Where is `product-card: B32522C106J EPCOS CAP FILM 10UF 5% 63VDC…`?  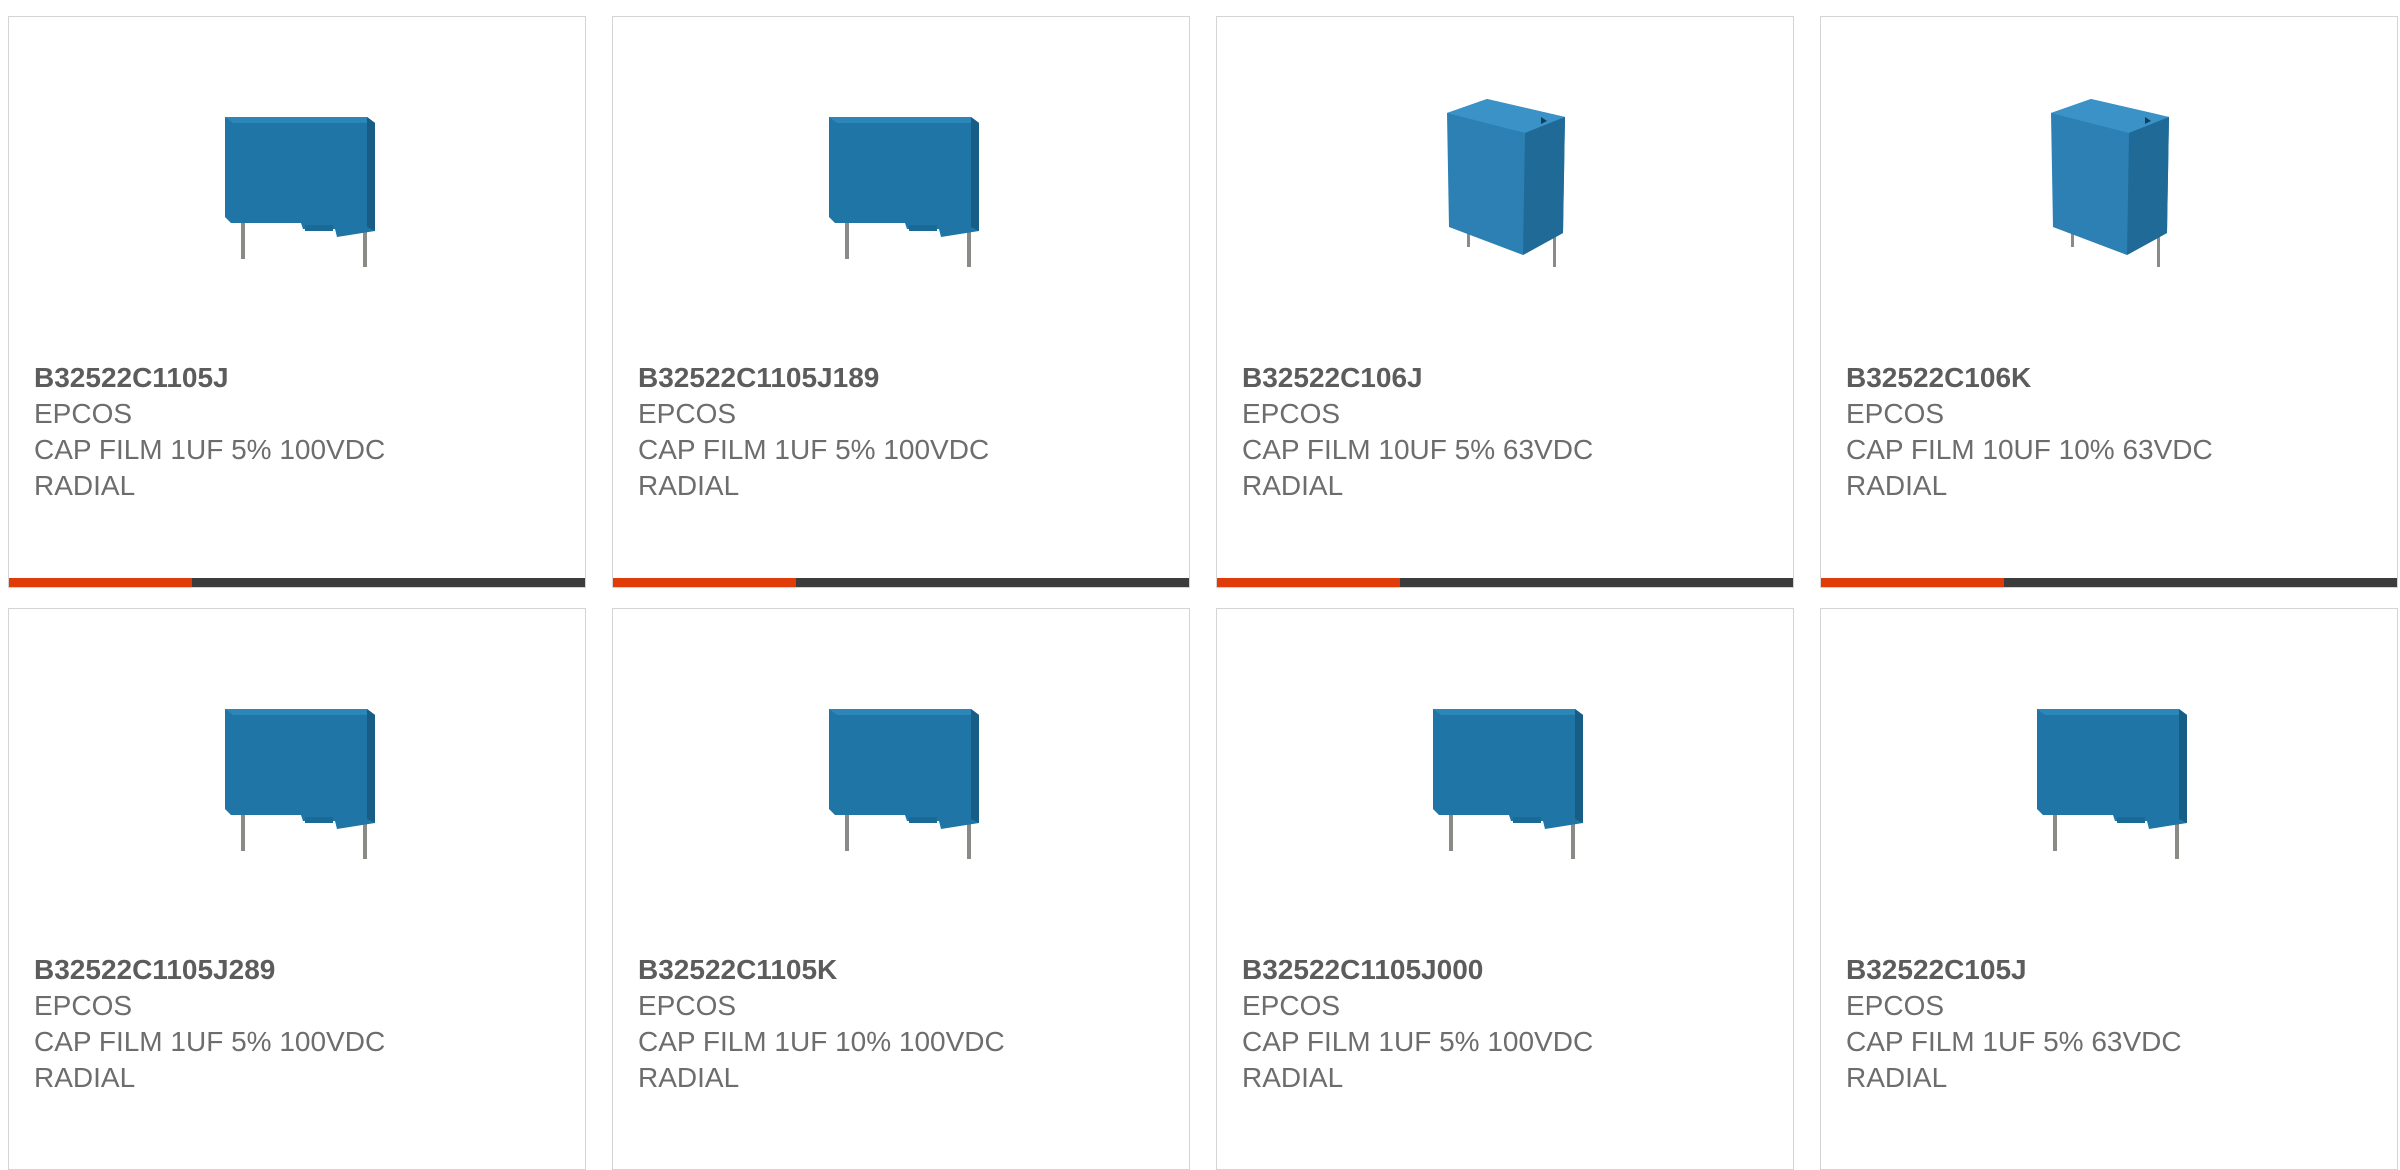 product-card: B32522C106J EPCOS CAP FILM 10UF 5% 63VDC… is located at coordinates (1505, 302).